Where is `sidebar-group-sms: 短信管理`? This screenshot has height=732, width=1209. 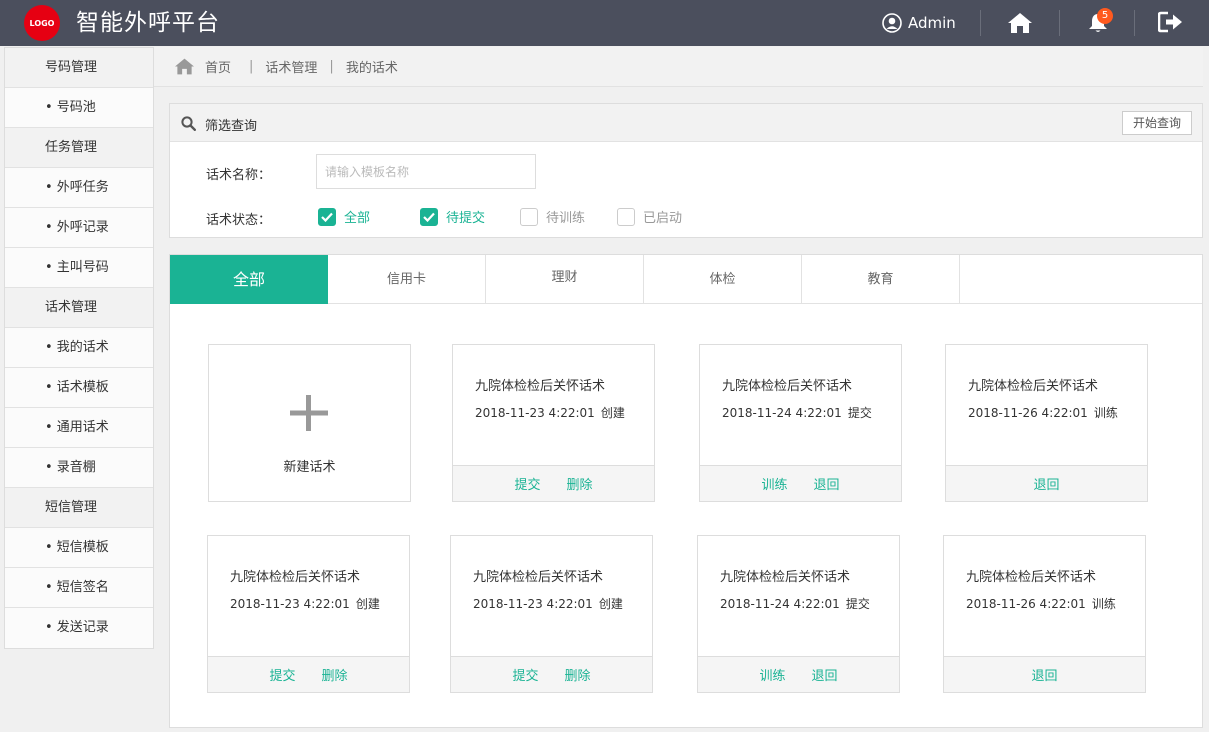 sidebar-group-sms: 短信管理 is located at coordinates (79, 508).